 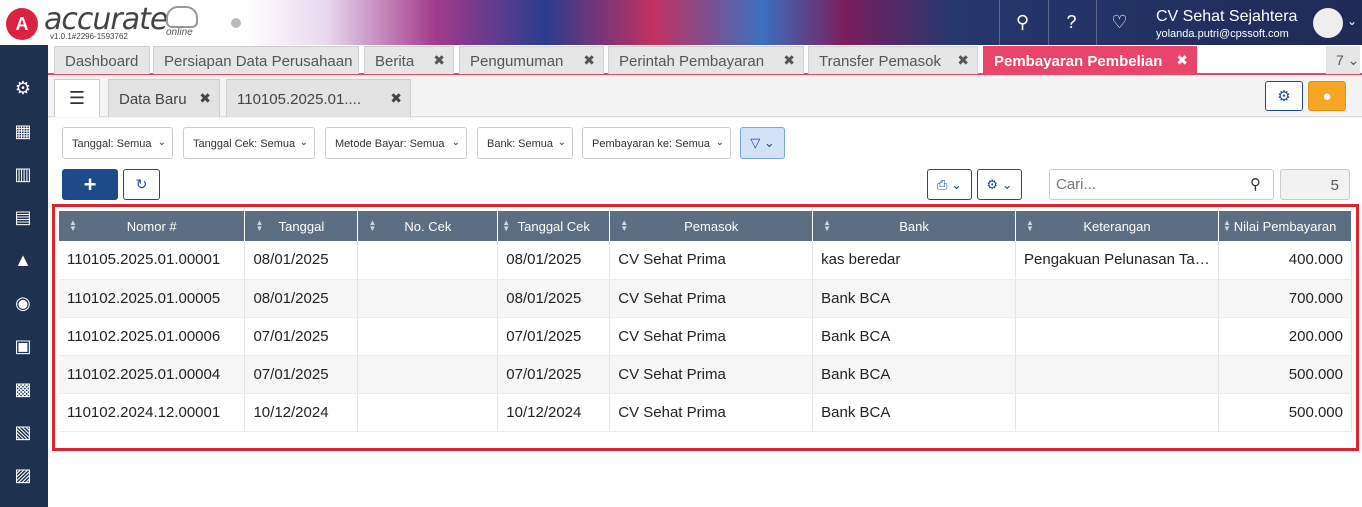 What do you see at coordinates (117, 143) in the screenshot?
I see `filter-tanggal: Tanggal: Semua ⌄` at bounding box center [117, 143].